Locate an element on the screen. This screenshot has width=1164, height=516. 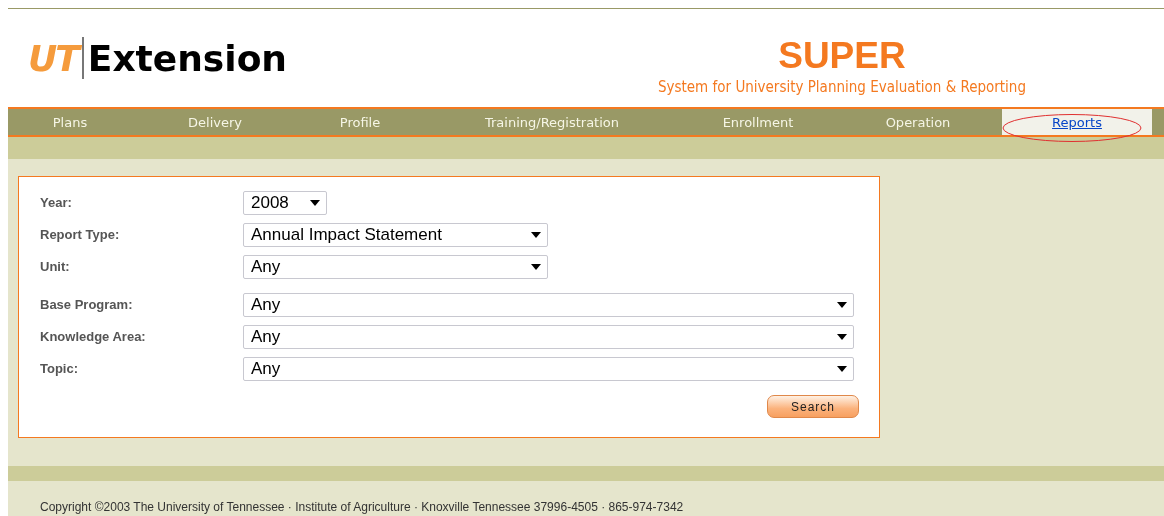
dropdown: Annual Impact Statement is located at coordinates (395, 235).